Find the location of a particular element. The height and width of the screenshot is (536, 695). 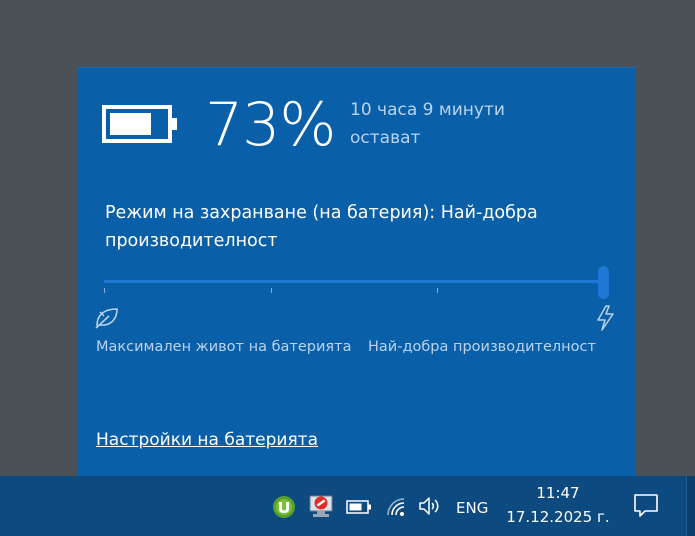

clock-date: 17.12.2025 г. is located at coordinates (558, 517).